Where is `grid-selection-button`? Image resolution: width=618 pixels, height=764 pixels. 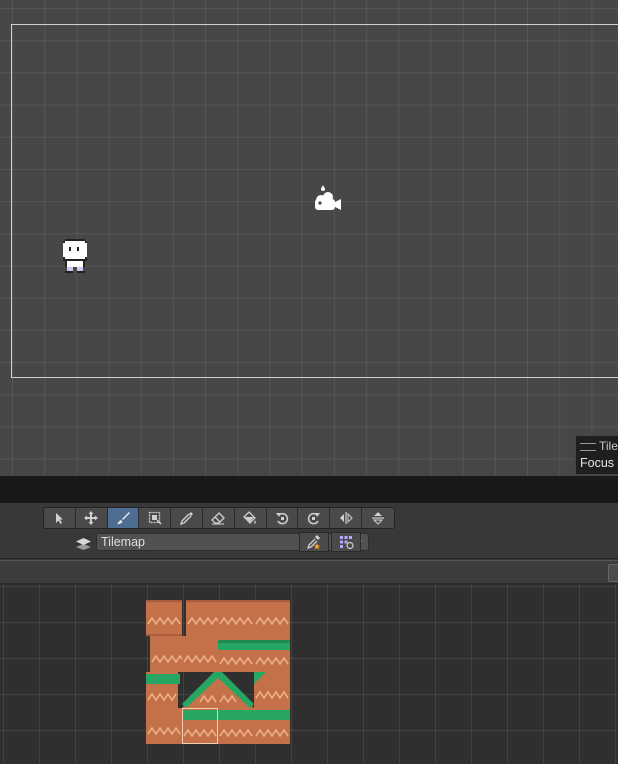 grid-selection-button is located at coordinates (346, 542).